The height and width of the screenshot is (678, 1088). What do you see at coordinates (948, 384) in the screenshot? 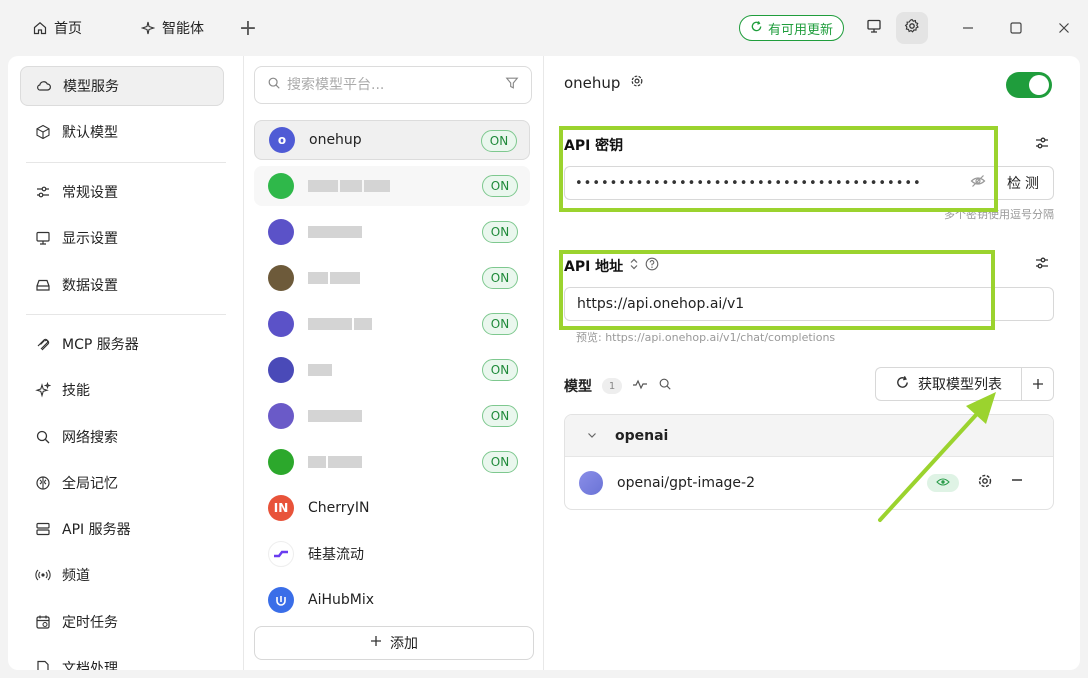
I see `fetch-model-list-button: 获取模型列表` at bounding box center [948, 384].